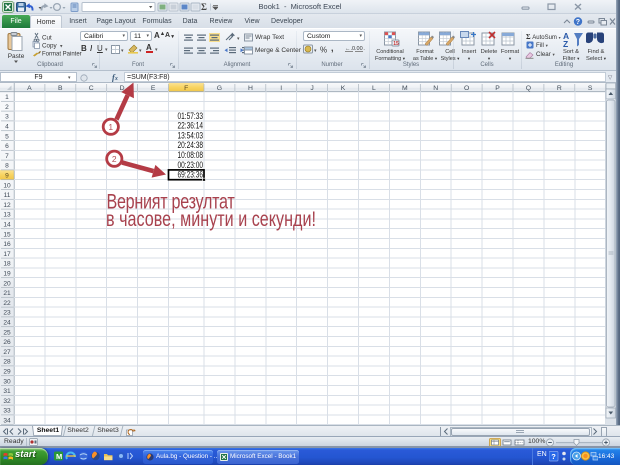 This screenshot has height=465, width=620. What do you see at coordinates (7, 323) in the screenshot?
I see `svg-text: 24` at bounding box center [7, 323].